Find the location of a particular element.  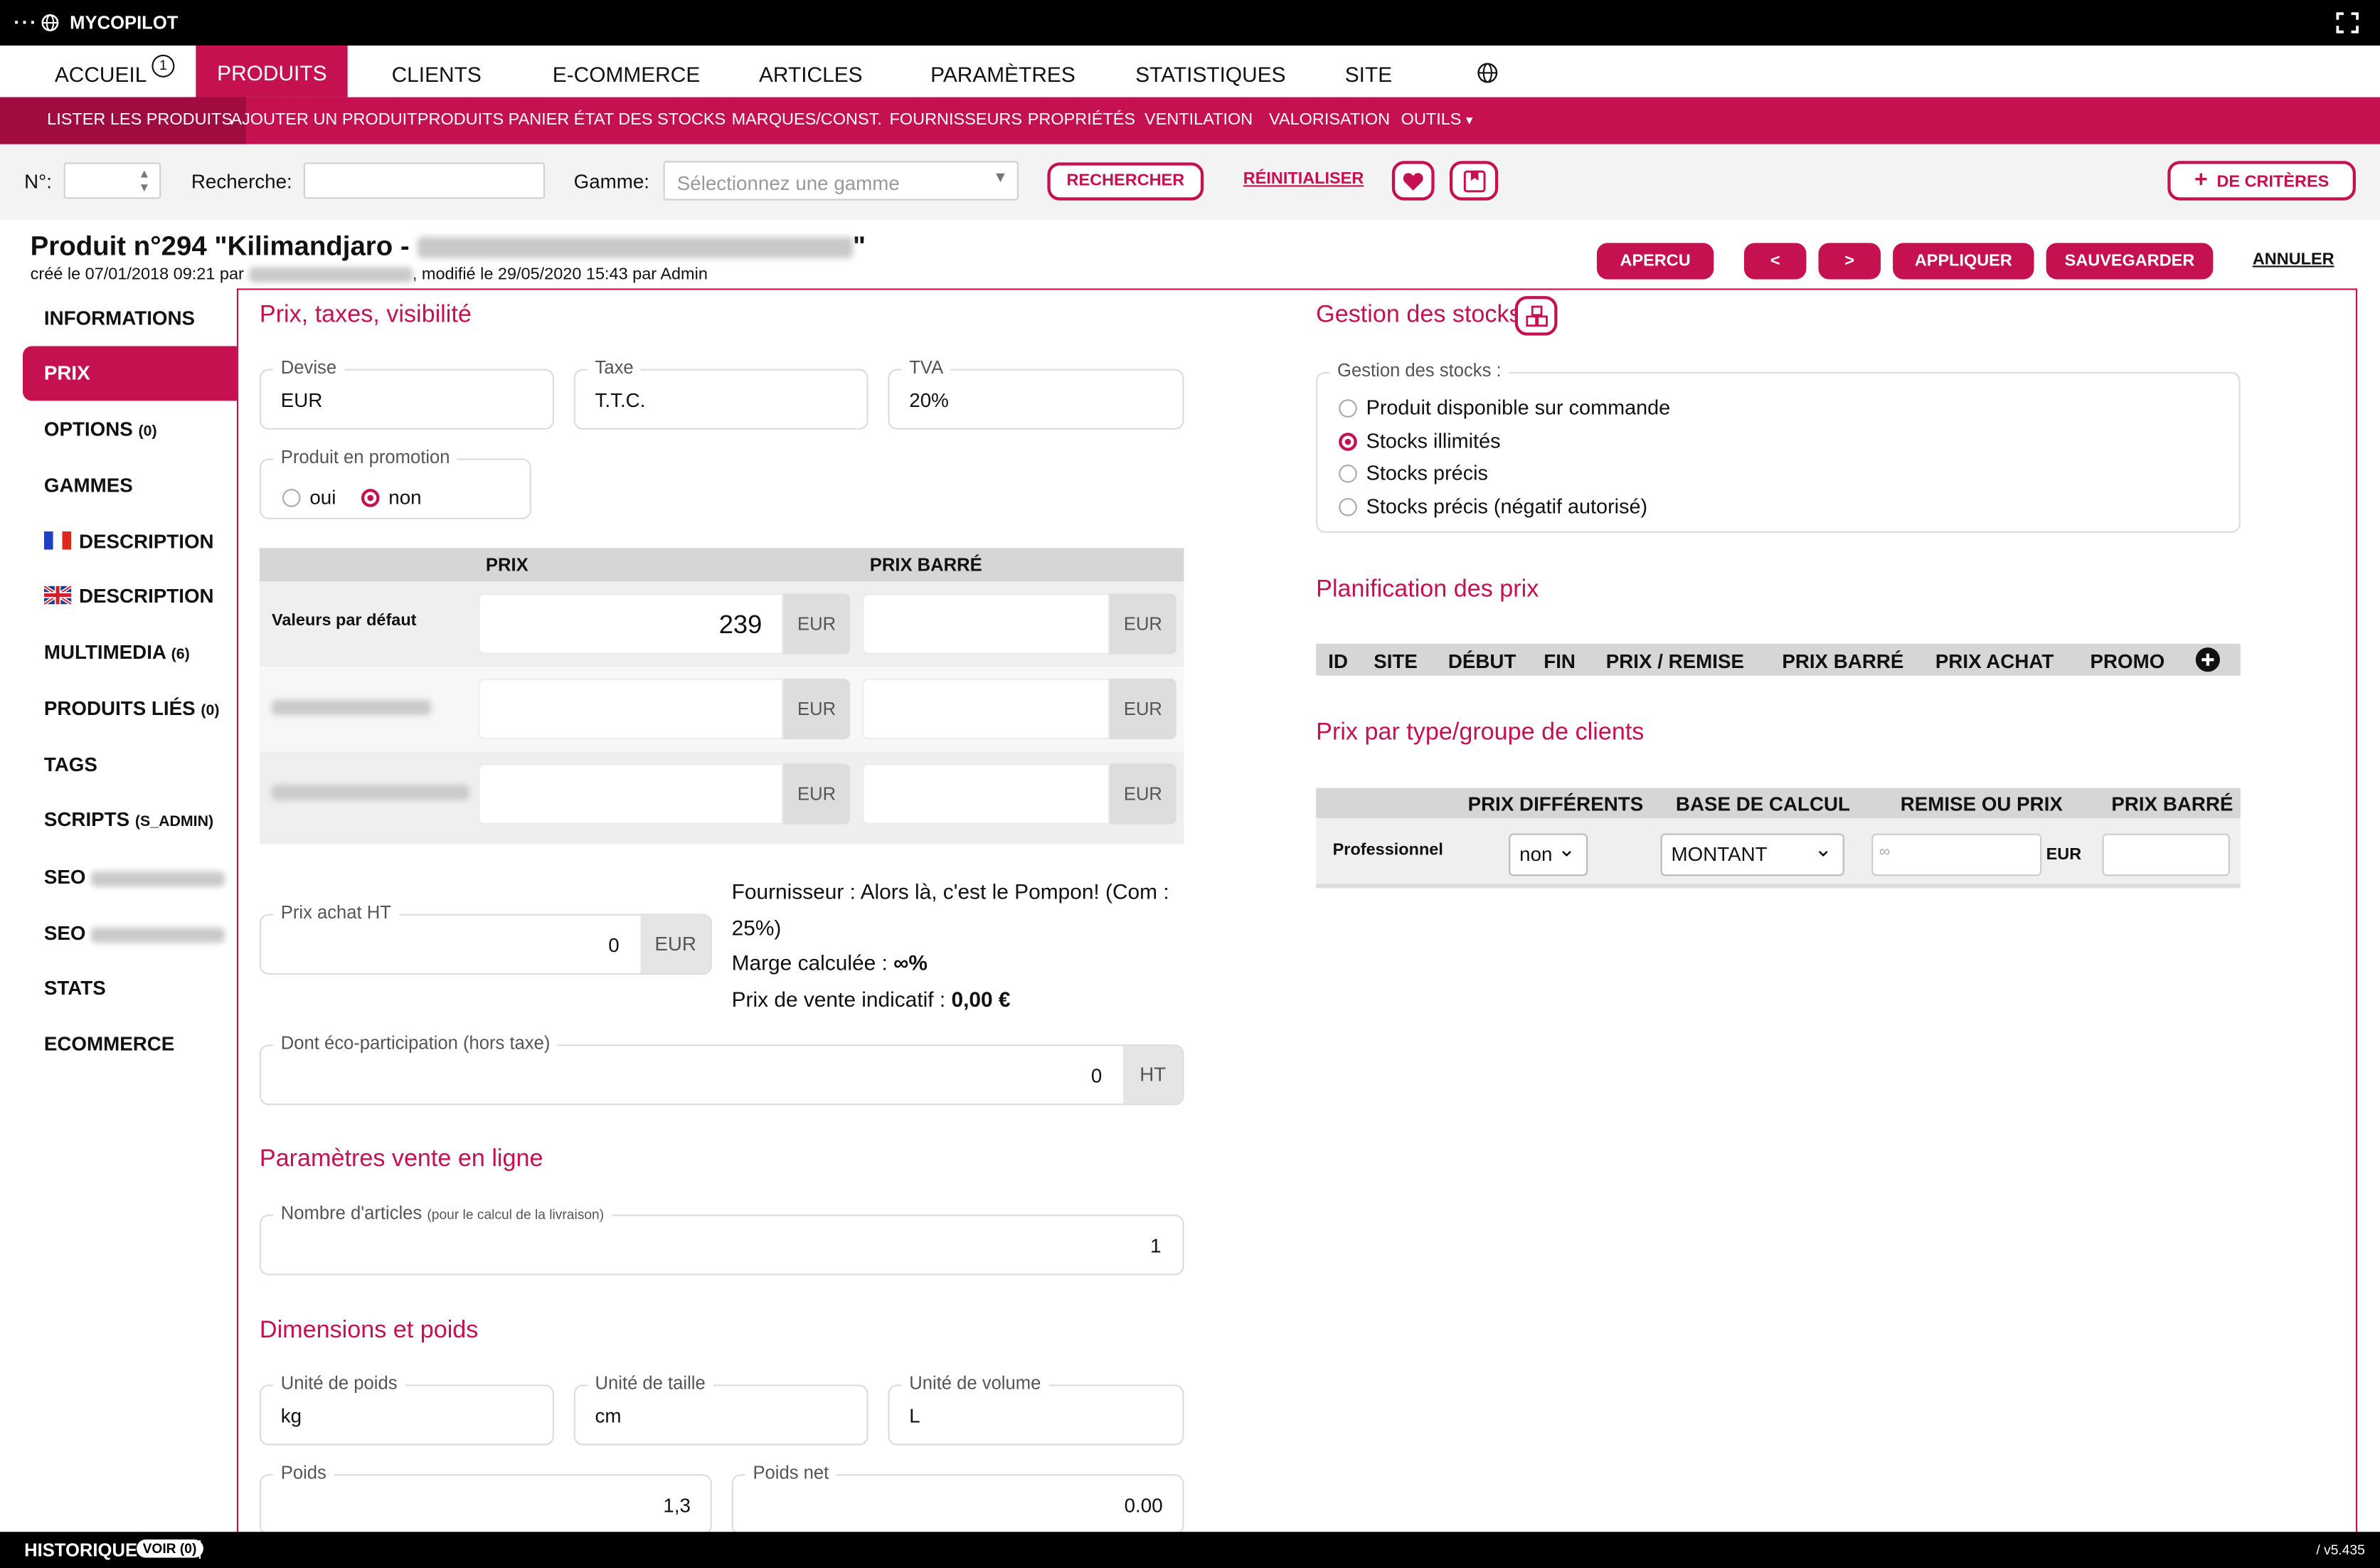

menu-multimedia: MULTIMEDIA (6) is located at coordinates (130, 652).